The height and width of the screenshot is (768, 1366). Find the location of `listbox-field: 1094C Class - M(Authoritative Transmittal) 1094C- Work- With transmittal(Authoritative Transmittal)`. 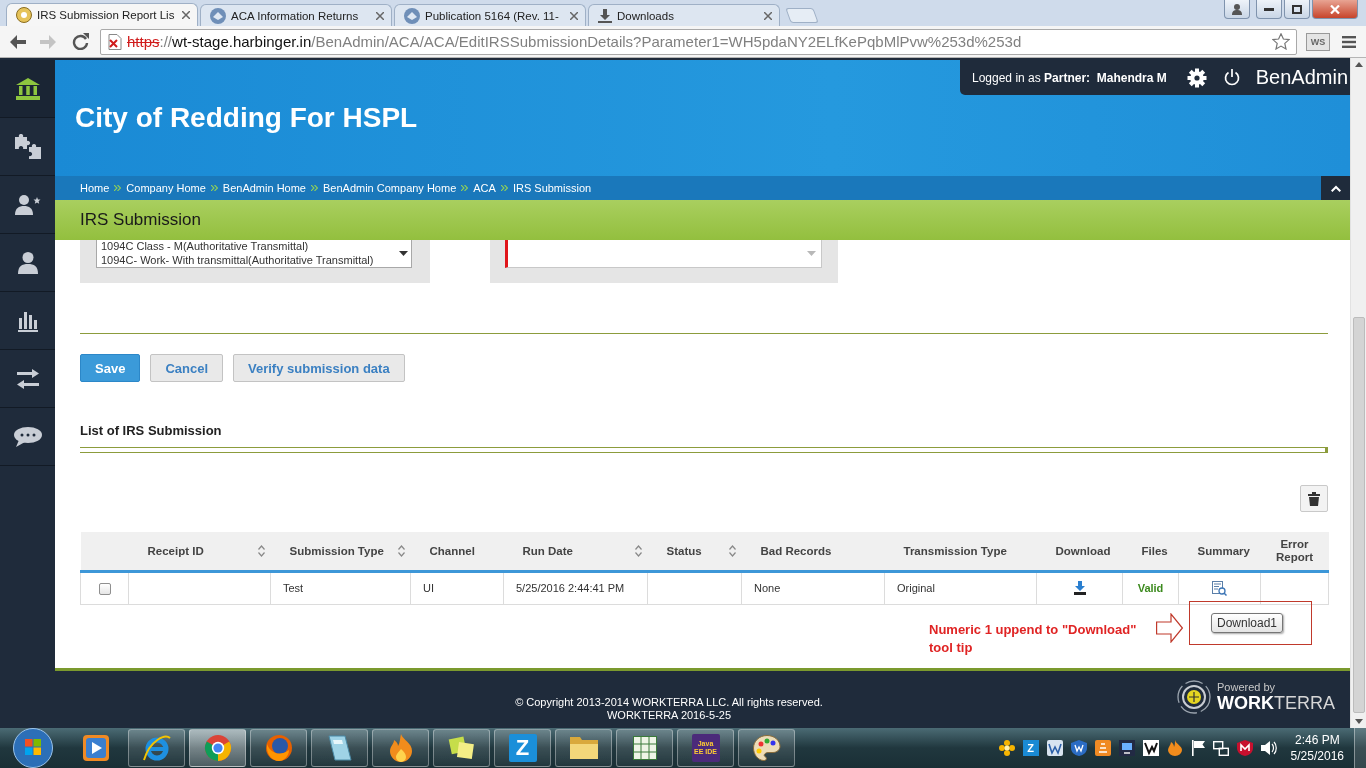

listbox-field: 1094C Class - M(Authoritative Transmittal) 1094C- Work- With transmittal(Authoritative Transmittal) is located at coordinates (254, 254).